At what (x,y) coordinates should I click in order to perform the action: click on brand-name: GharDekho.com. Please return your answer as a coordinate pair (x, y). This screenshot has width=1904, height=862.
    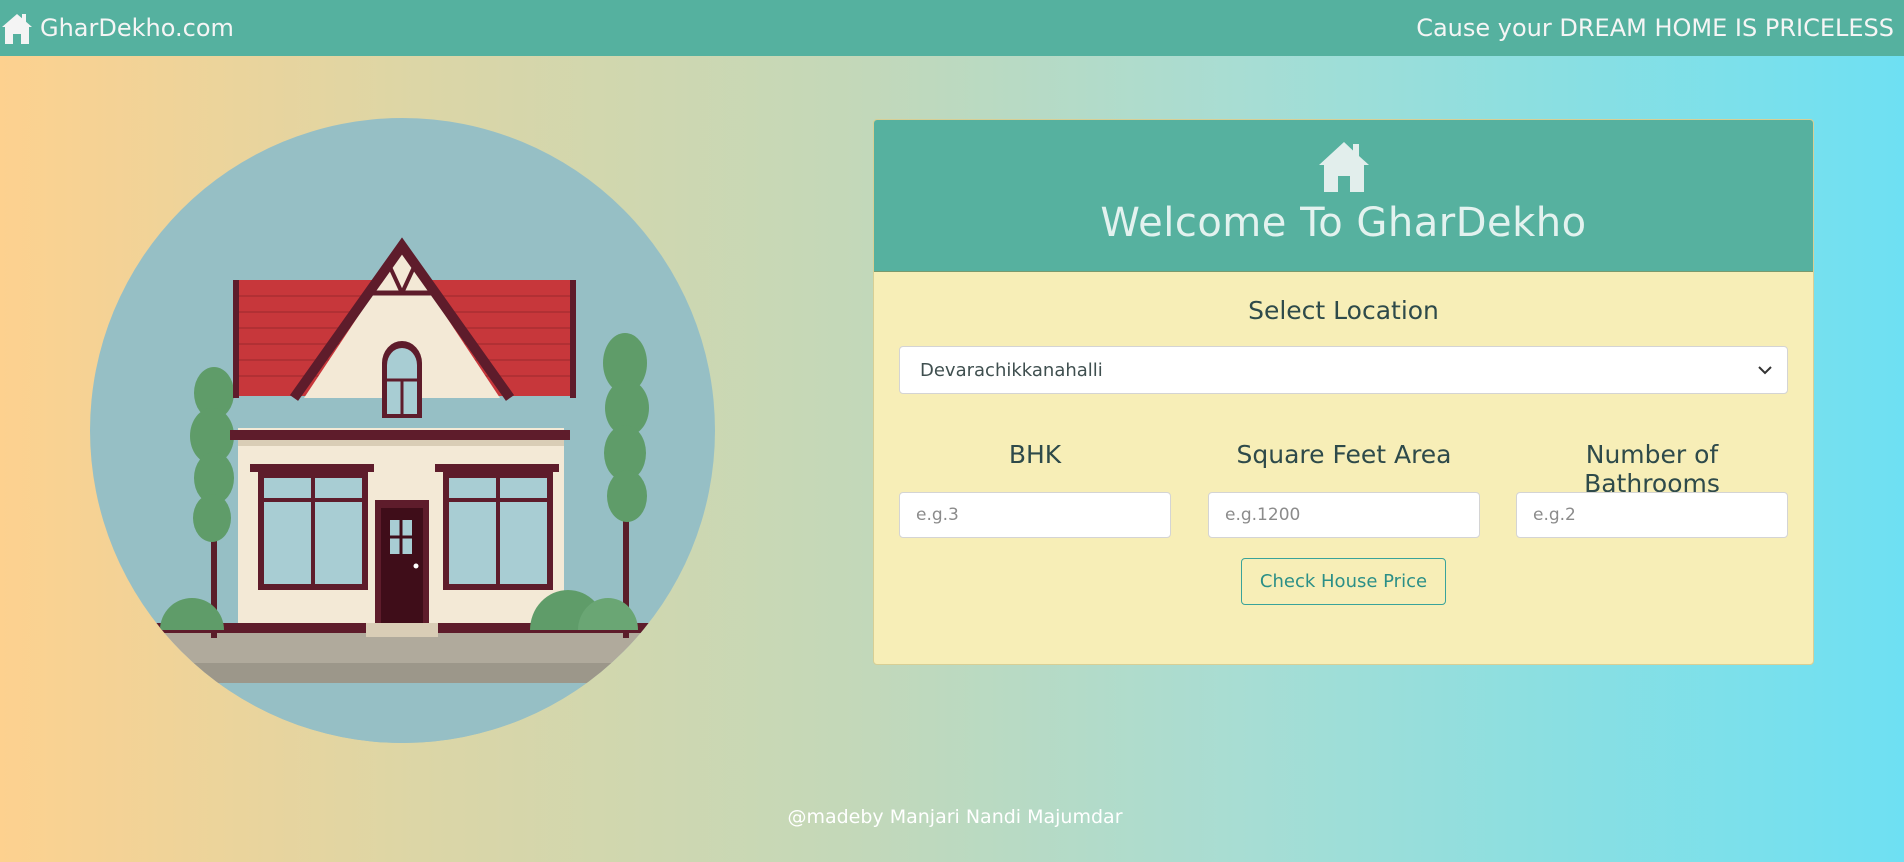
    Looking at the image, I should click on (137, 28).